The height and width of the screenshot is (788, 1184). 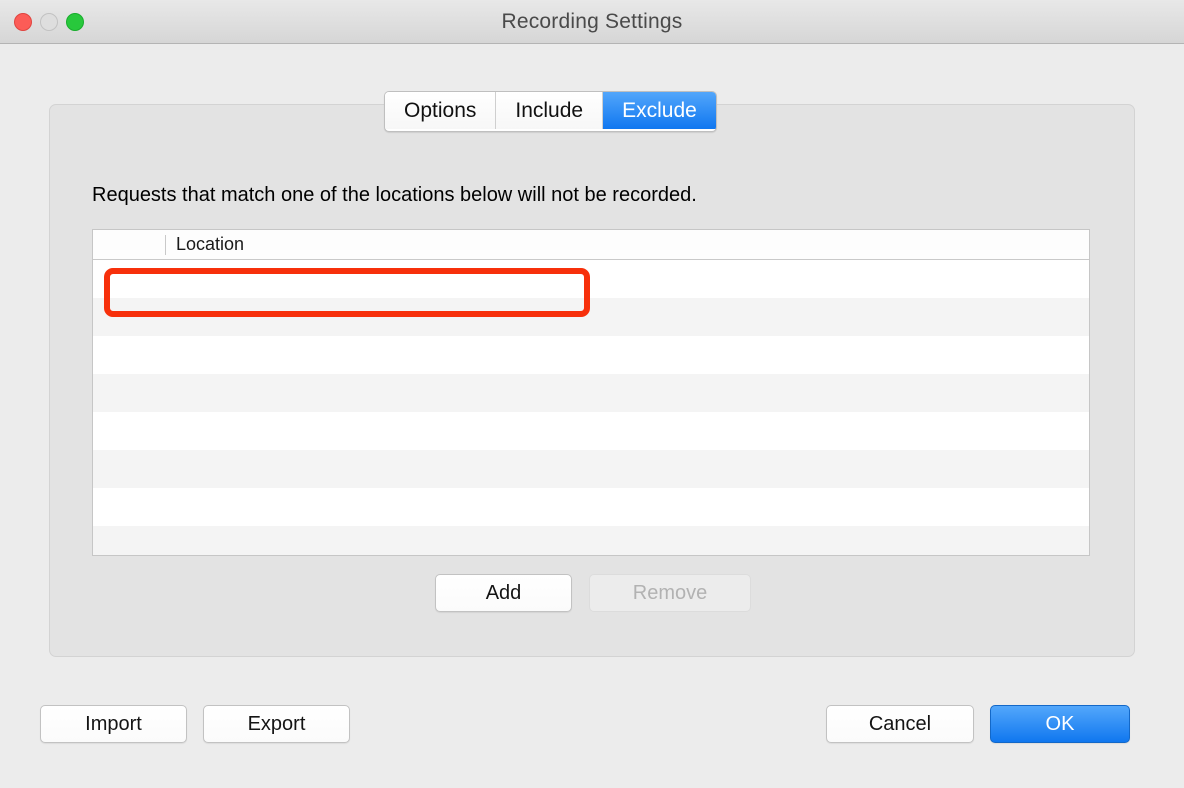 I want to click on export-button: Export, so click(x=276, y=724).